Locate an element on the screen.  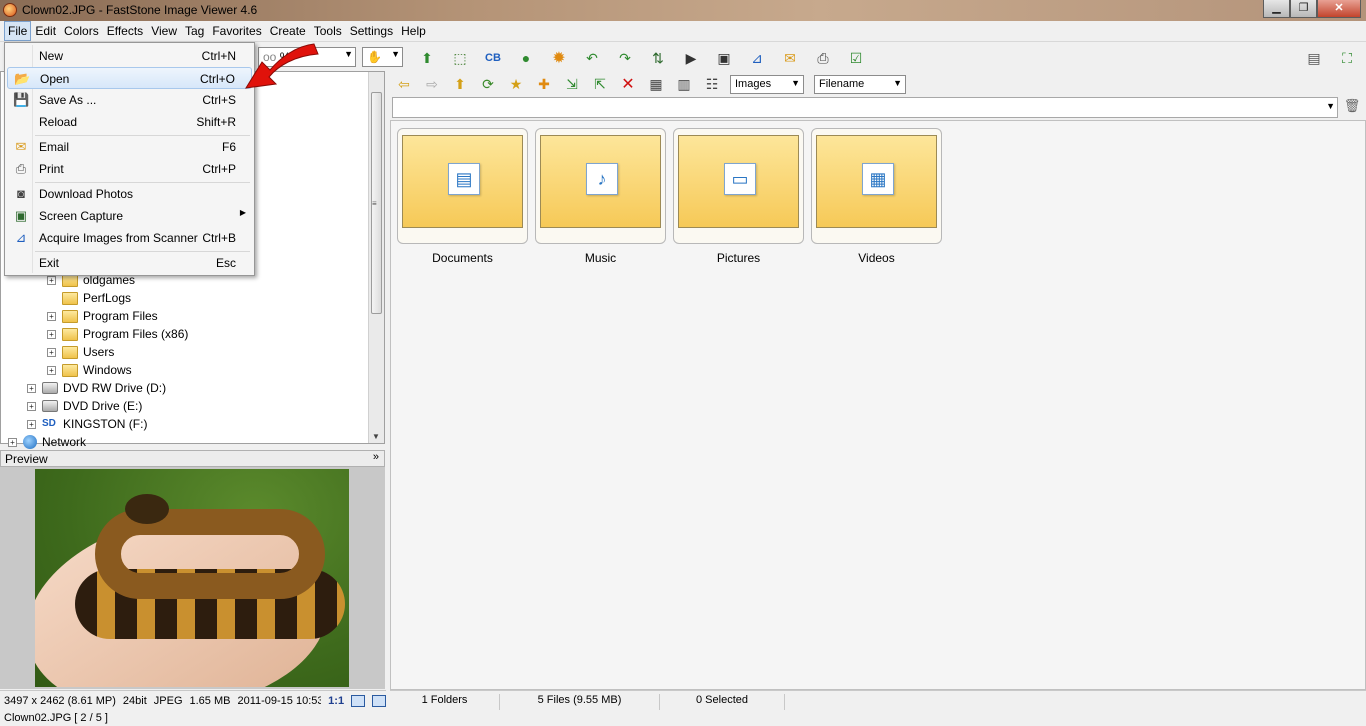
folder-up-icon: ⬆ is located at coordinates (460, 84).